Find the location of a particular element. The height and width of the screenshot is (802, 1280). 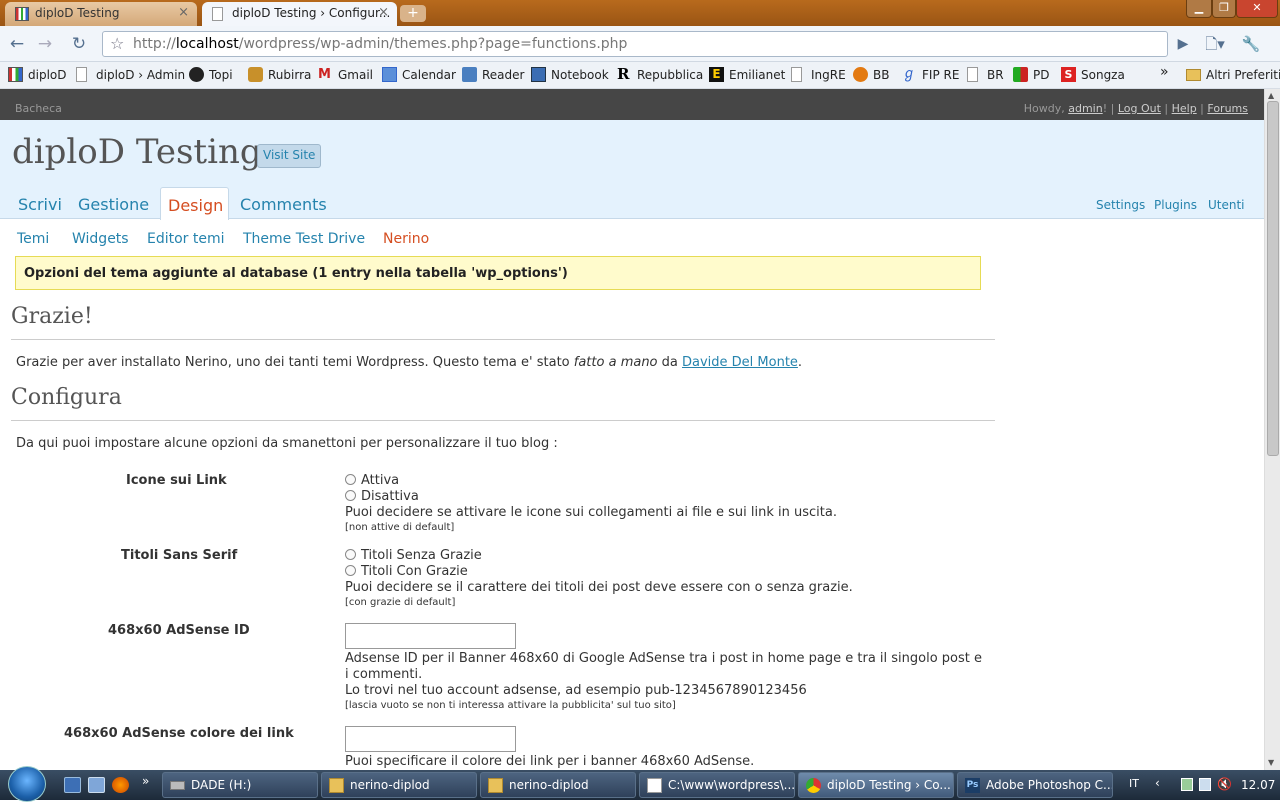

user-links: Howdy, admin! | Log Out | Help | Forums is located at coordinates (1136, 108).